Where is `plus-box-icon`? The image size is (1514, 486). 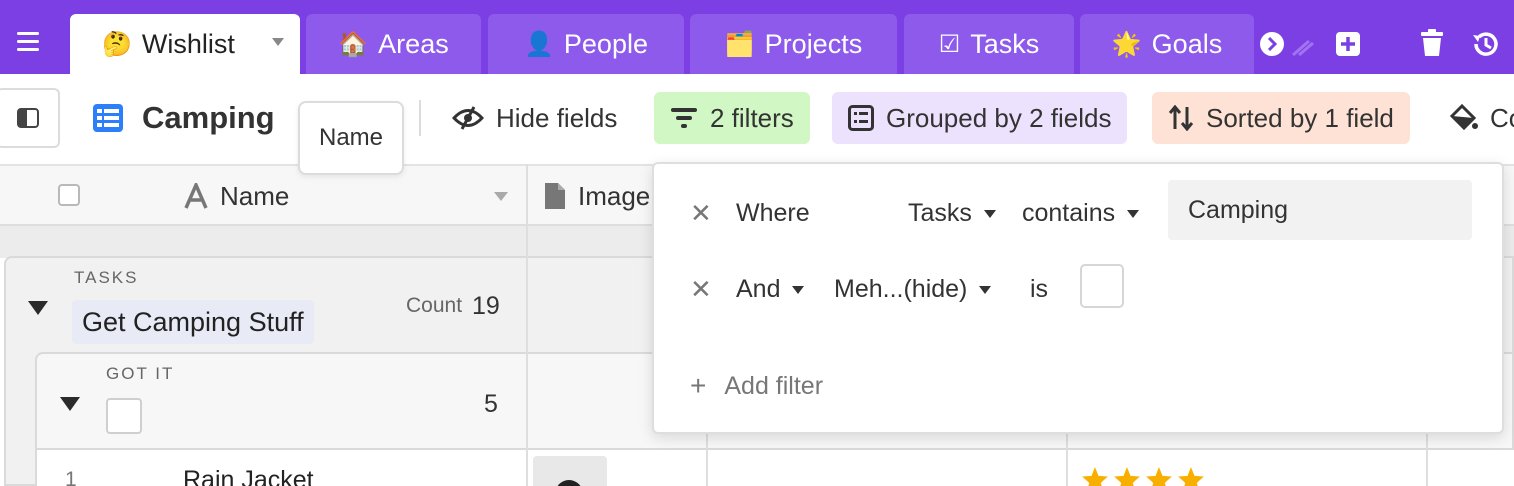
plus-box-icon is located at coordinates (1348, 44).